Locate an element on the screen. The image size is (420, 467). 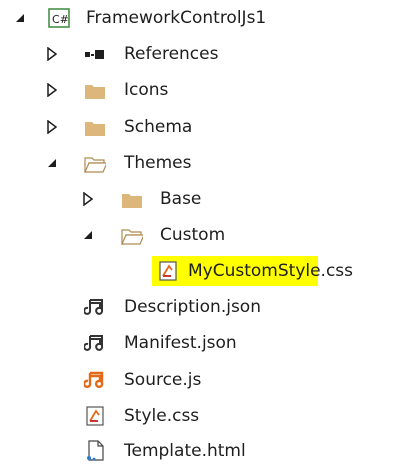
tree-item-label: Description.json is located at coordinates (192, 307).